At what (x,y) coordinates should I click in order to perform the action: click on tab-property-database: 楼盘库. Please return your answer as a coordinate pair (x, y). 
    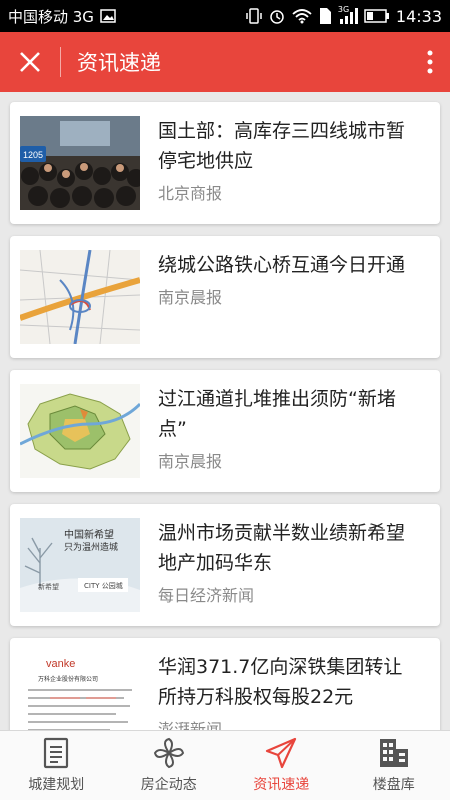
    Looking at the image, I should click on (394, 765).